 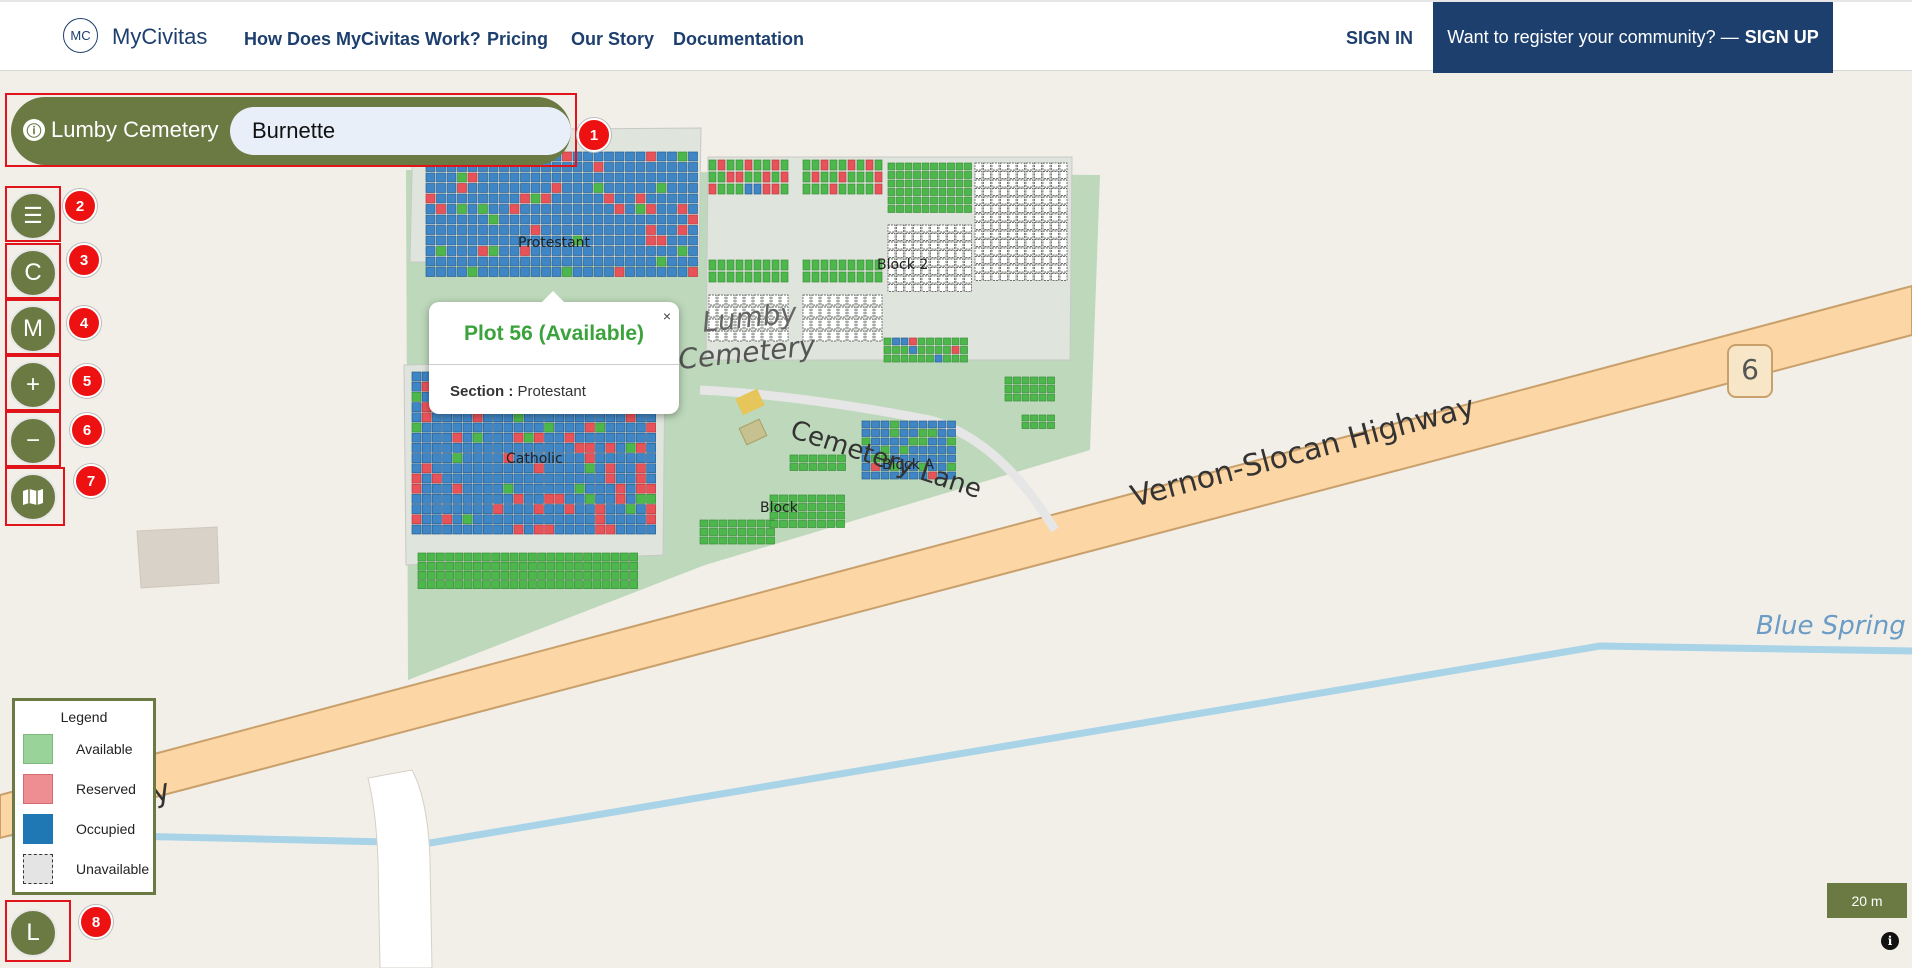 I want to click on c-button: C, so click(x=33, y=273).